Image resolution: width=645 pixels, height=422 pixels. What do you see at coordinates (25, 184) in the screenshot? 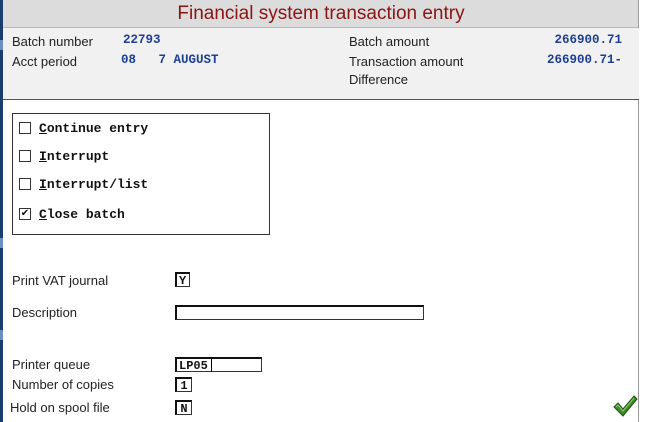
I see `interrupt-list-checkbox` at bounding box center [25, 184].